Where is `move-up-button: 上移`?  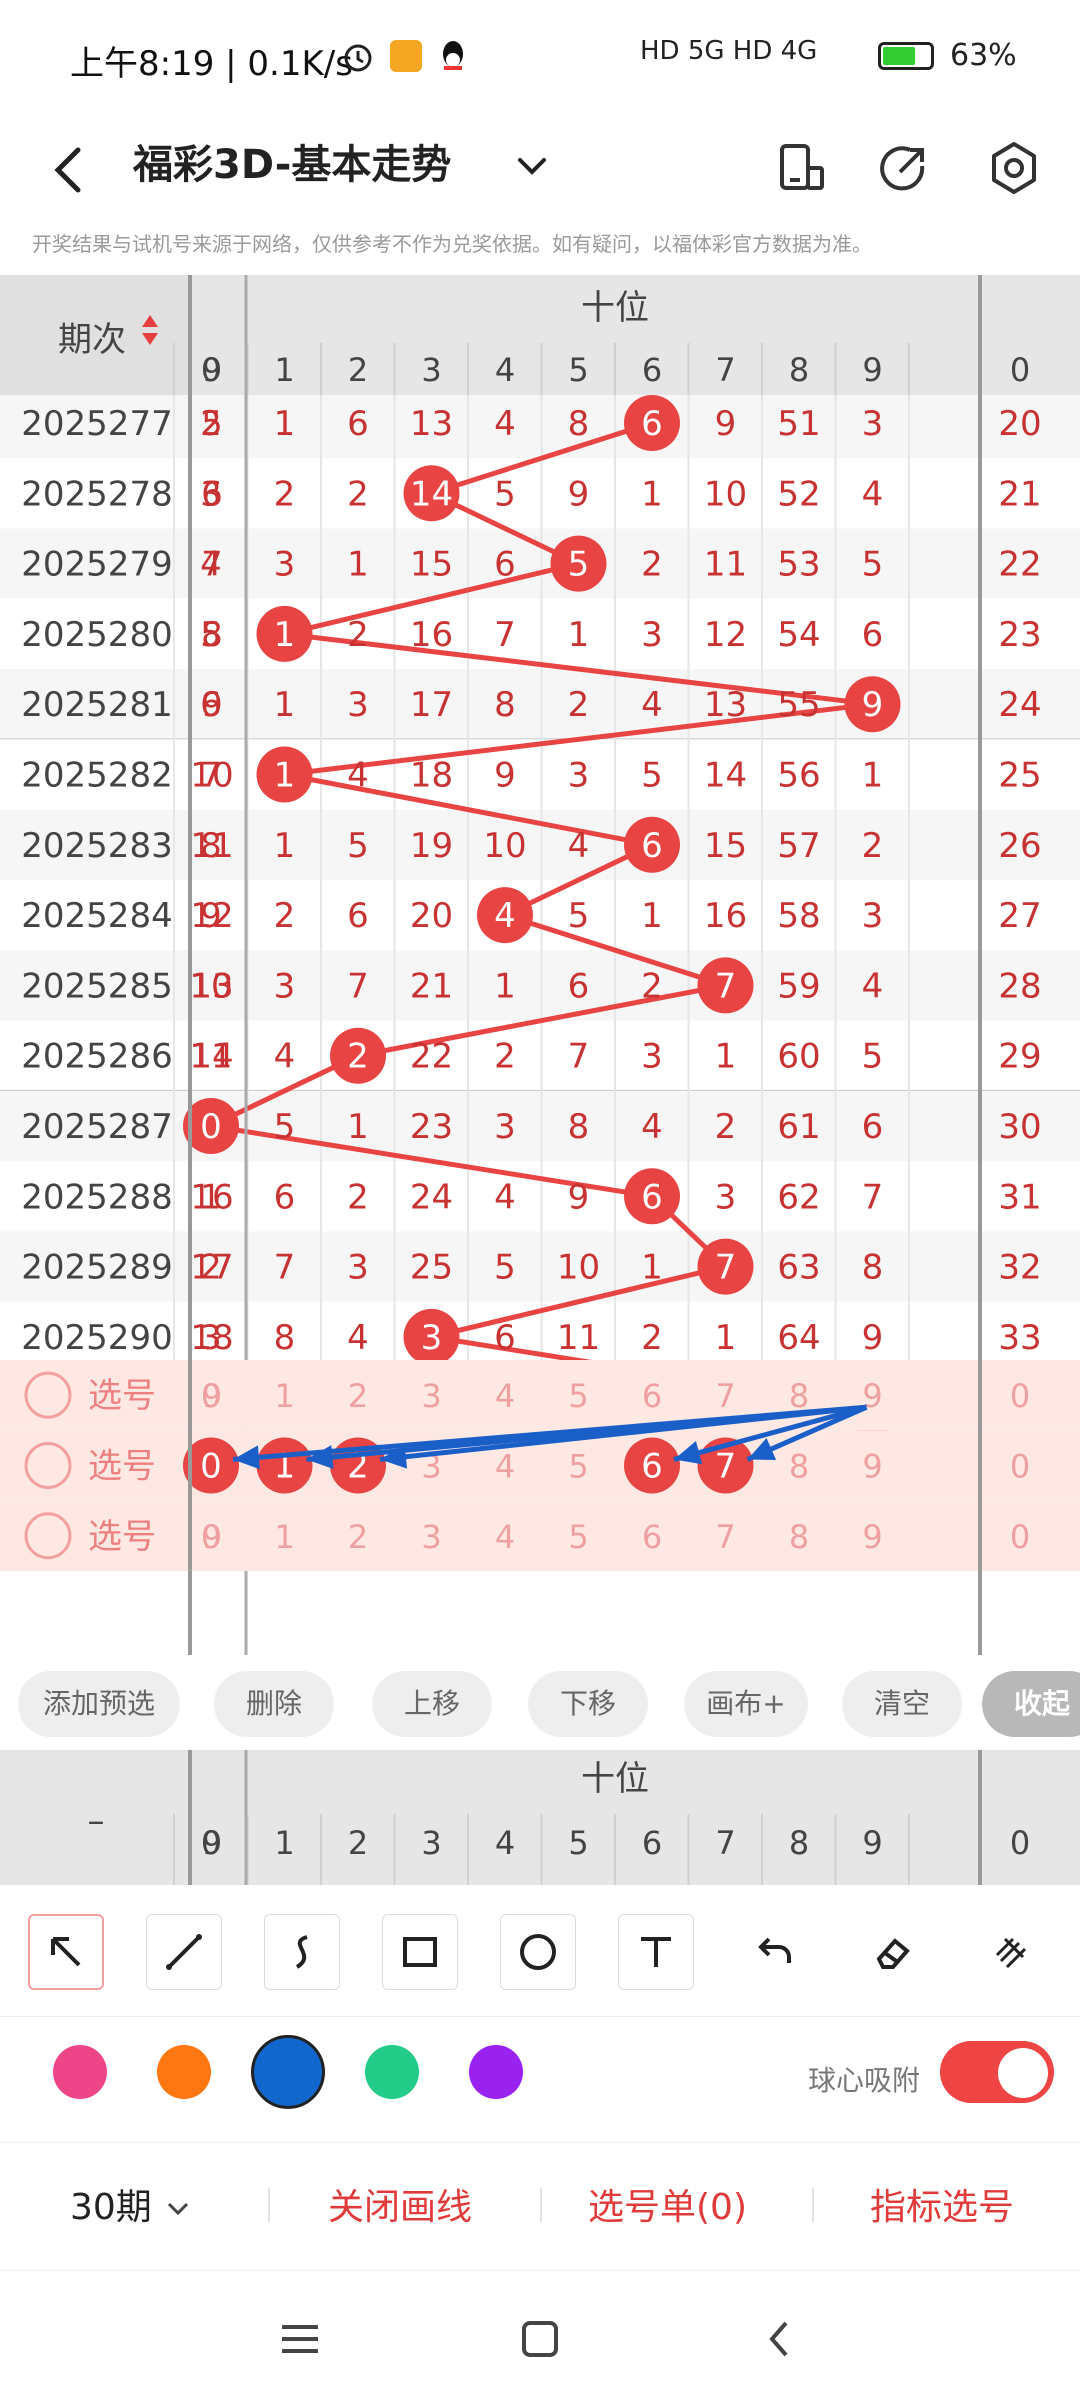 move-up-button: 上移 is located at coordinates (432, 1704).